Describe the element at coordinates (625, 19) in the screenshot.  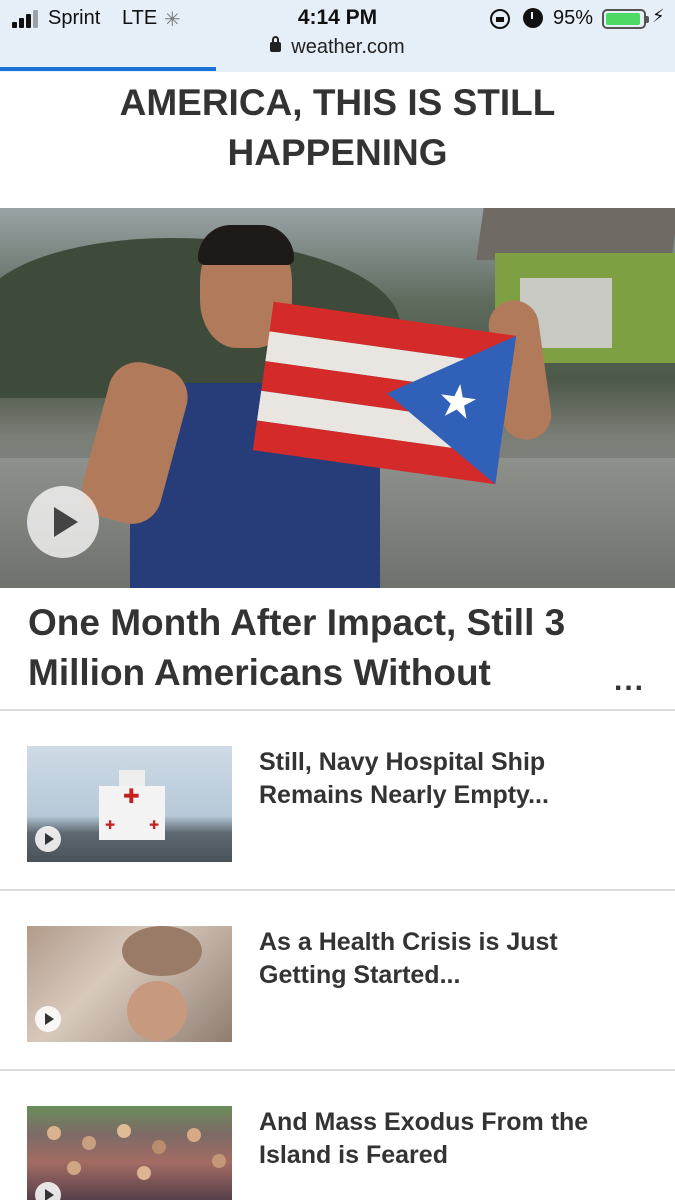
I see `battery-icon` at that location.